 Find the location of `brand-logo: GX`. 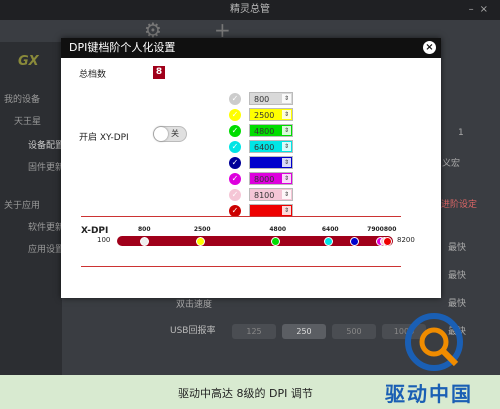

brand-logo: GX is located at coordinates (28, 61).